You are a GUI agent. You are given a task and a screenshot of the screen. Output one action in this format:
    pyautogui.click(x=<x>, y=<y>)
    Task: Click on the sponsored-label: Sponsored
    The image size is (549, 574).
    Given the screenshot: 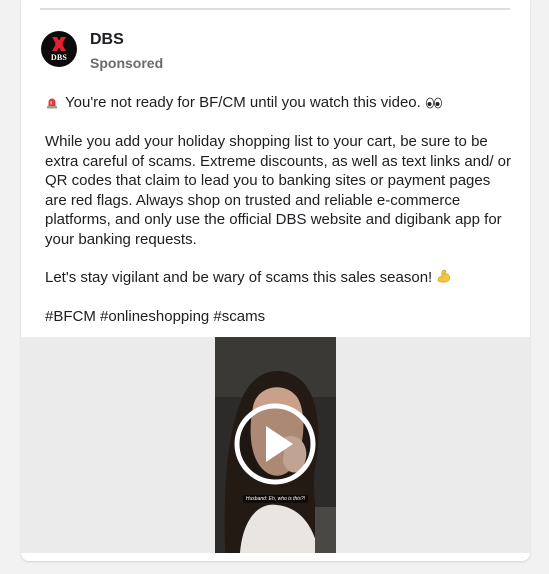 What is the action you would take?
    pyautogui.click(x=126, y=63)
    